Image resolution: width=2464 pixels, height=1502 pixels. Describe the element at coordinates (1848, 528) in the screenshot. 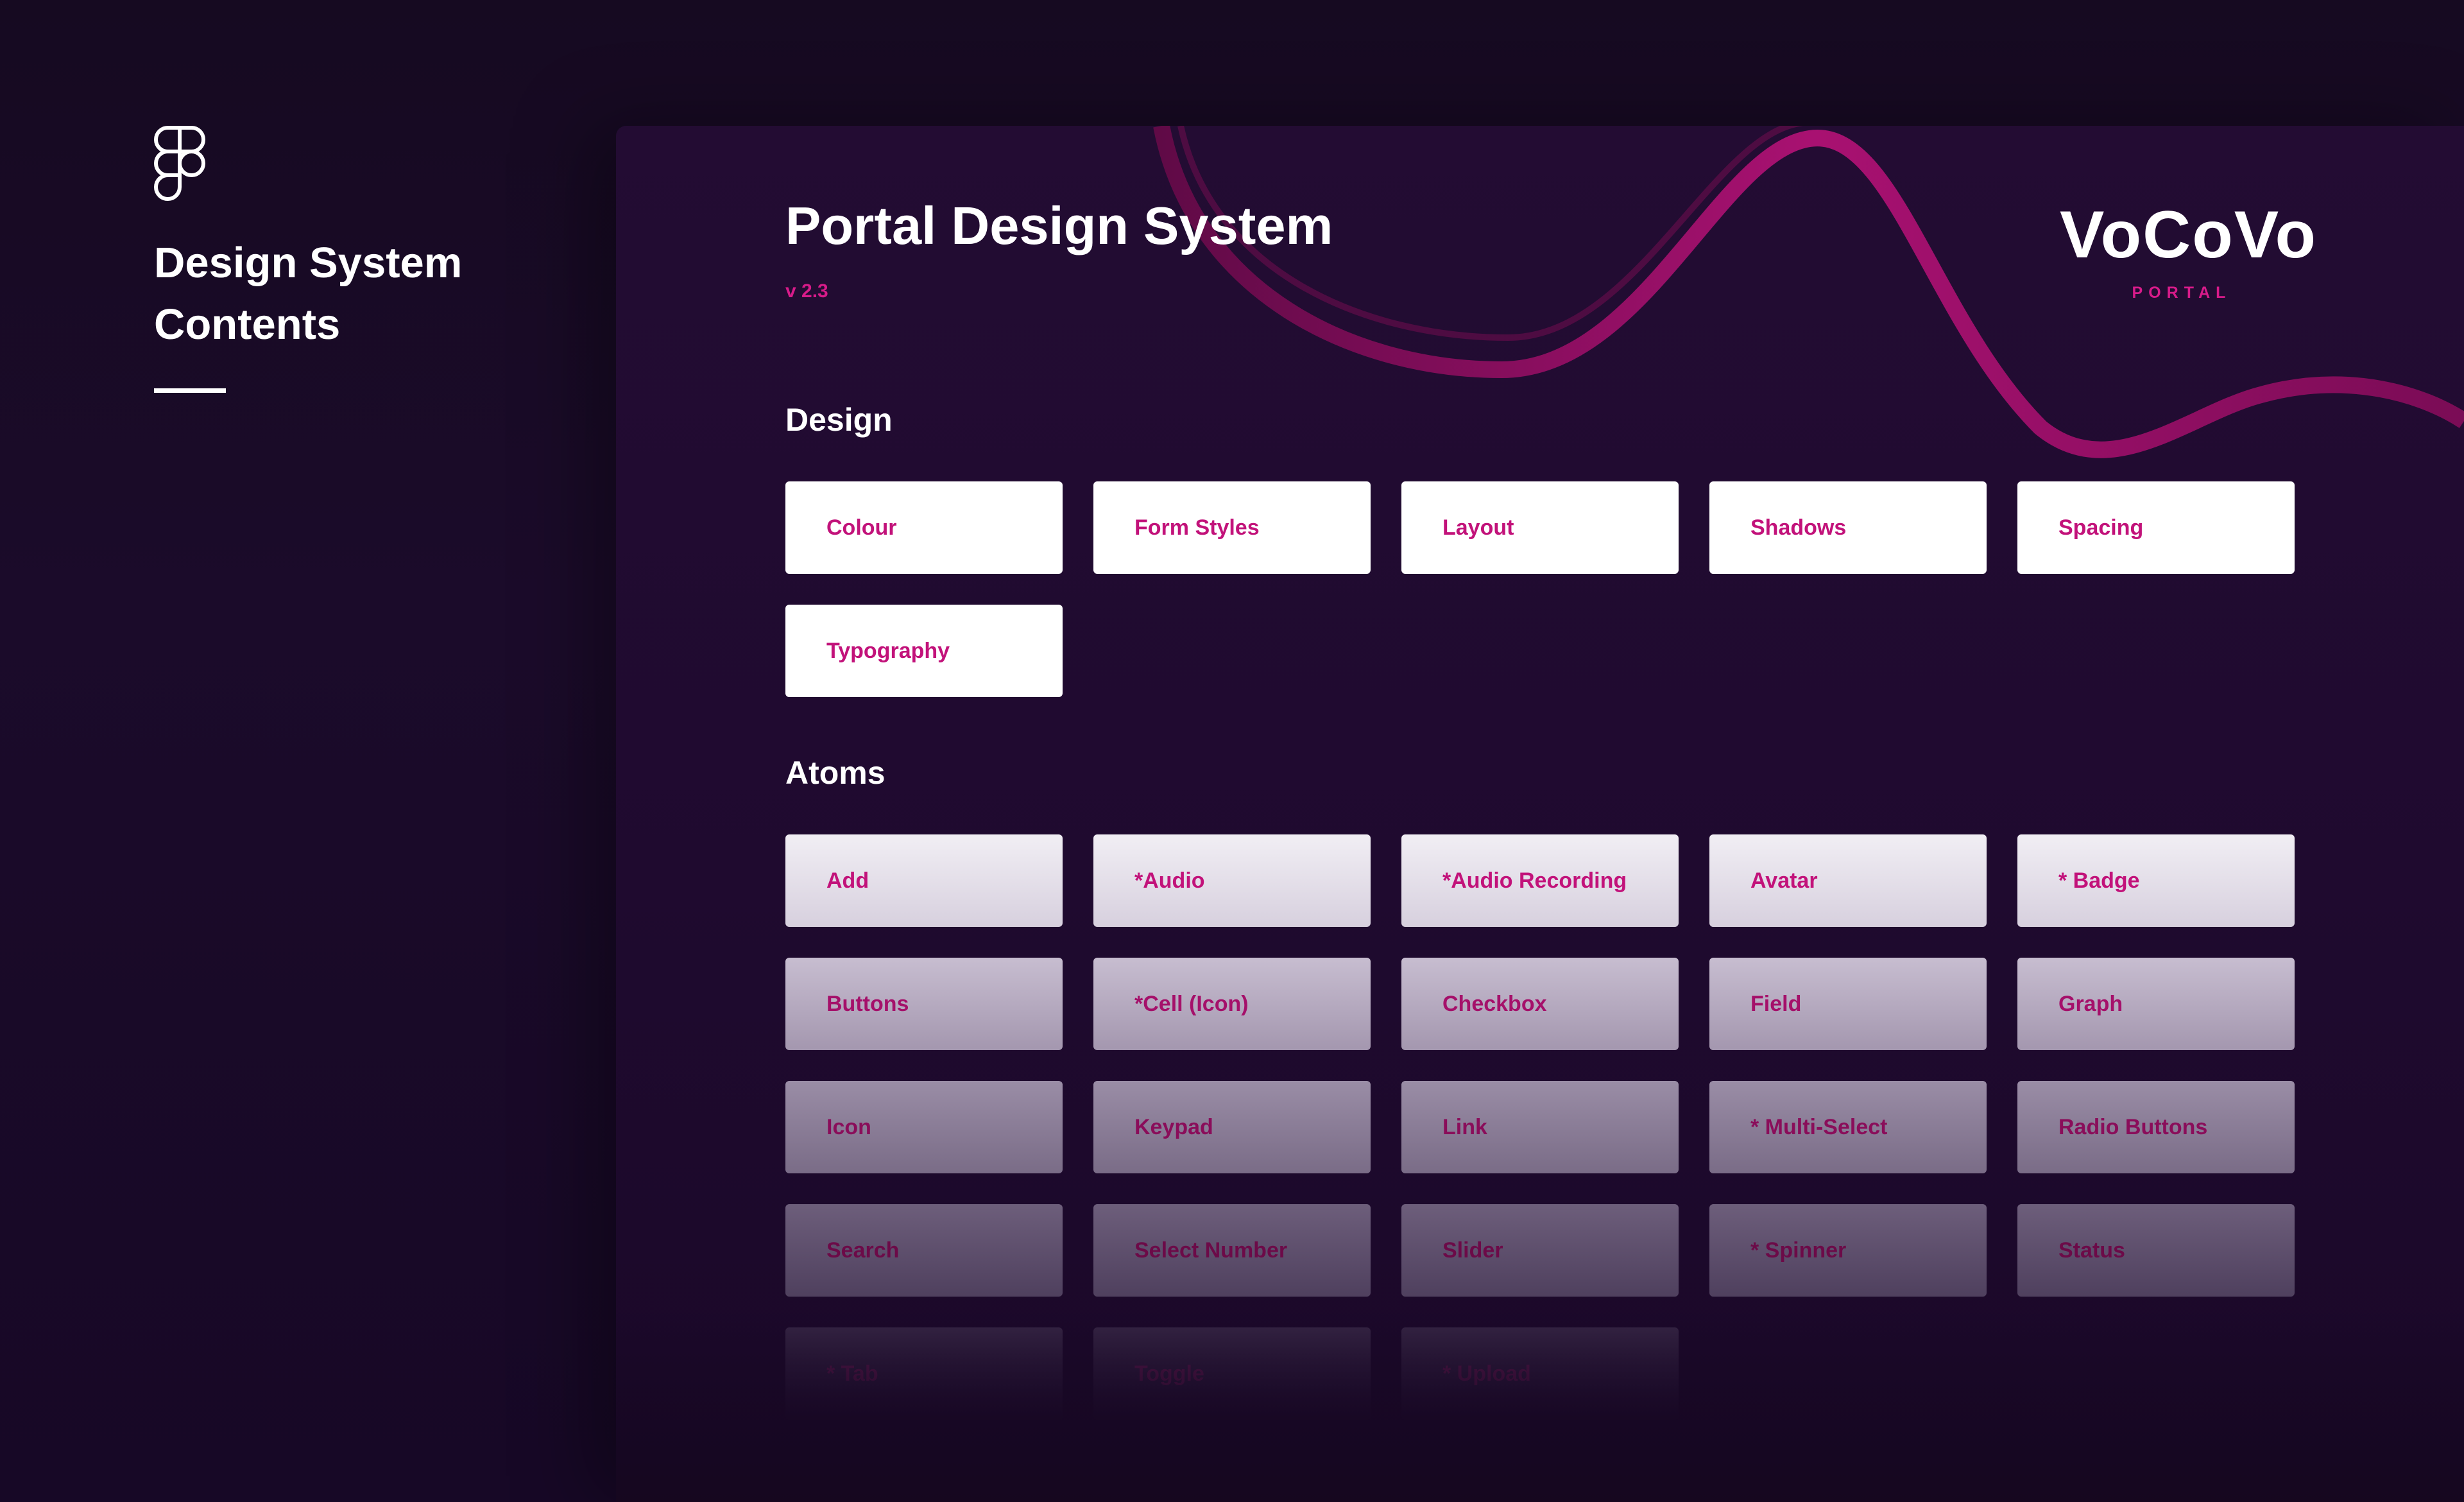

I see `design-tile: Shadows` at that location.